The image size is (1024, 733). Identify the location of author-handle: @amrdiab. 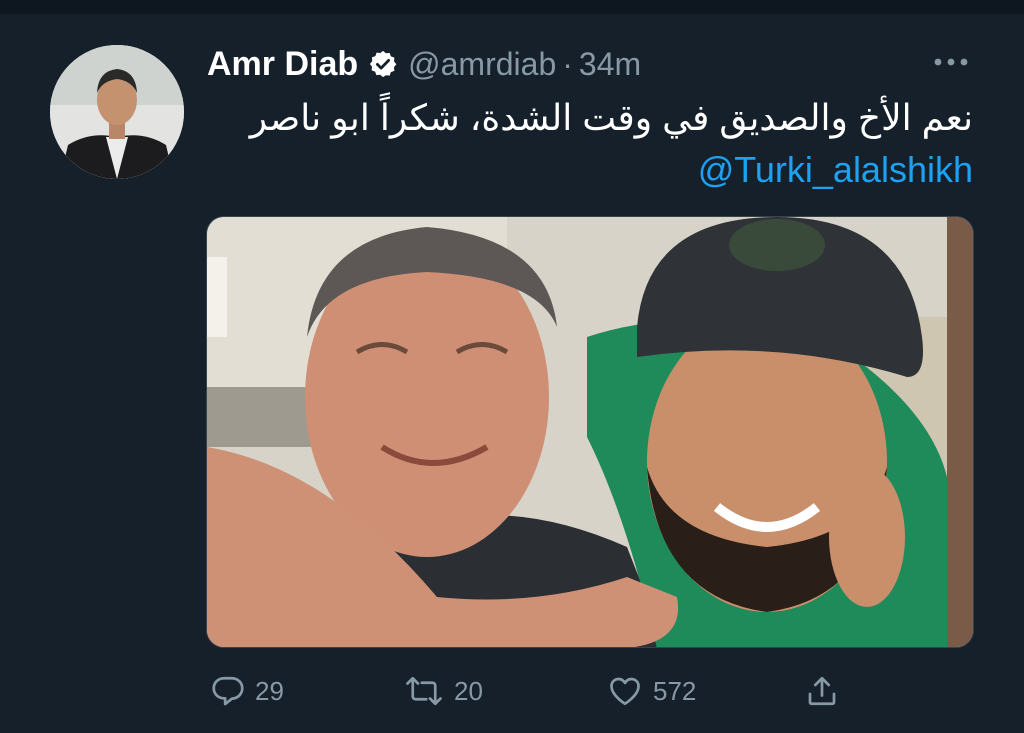
(482, 64).